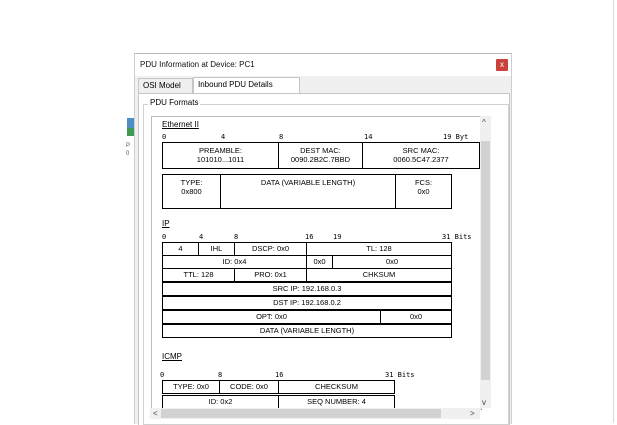 The image size is (617, 425). Describe the element at coordinates (271, 317) in the screenshot. I see `ip-options-field: OPT: 0x0` at that location.